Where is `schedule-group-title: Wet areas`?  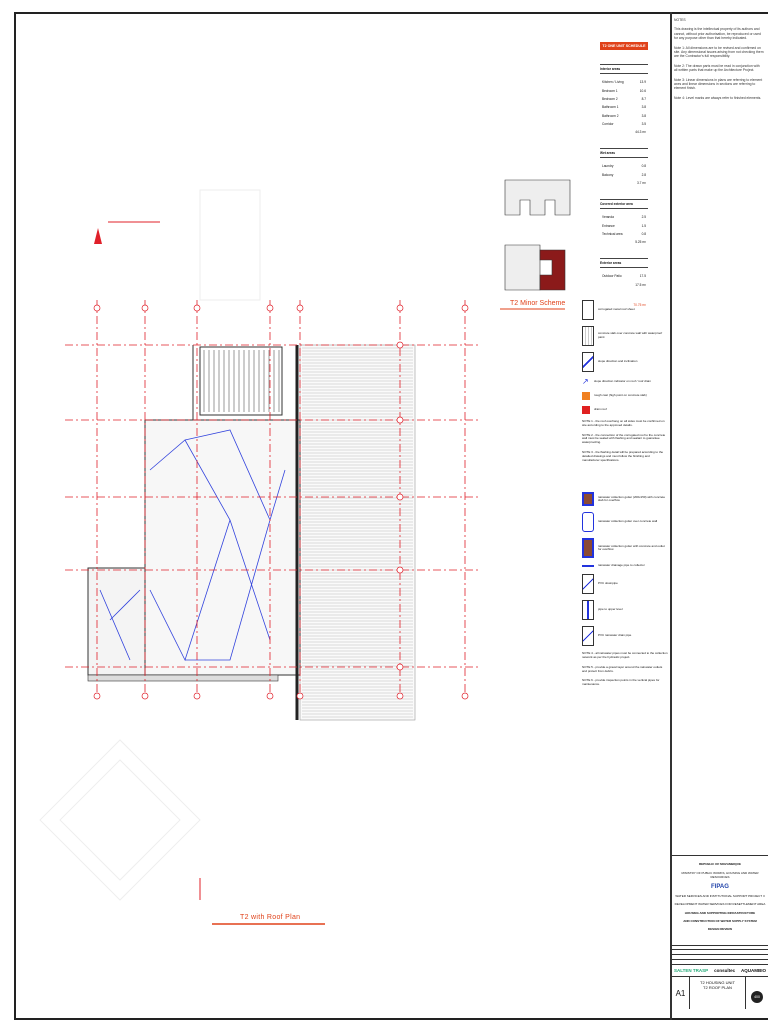
schedule-group-title: Wet areas is located at coordinates (624, 153).